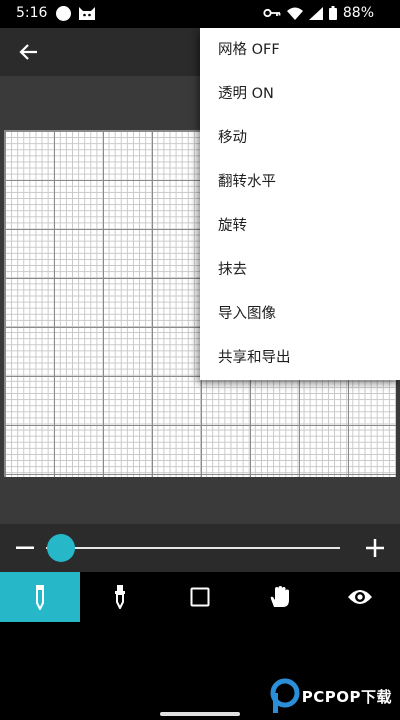  Describe the element at coordinates (358, 13) in the screenshot. I see `battery-level: 88%` at that location.